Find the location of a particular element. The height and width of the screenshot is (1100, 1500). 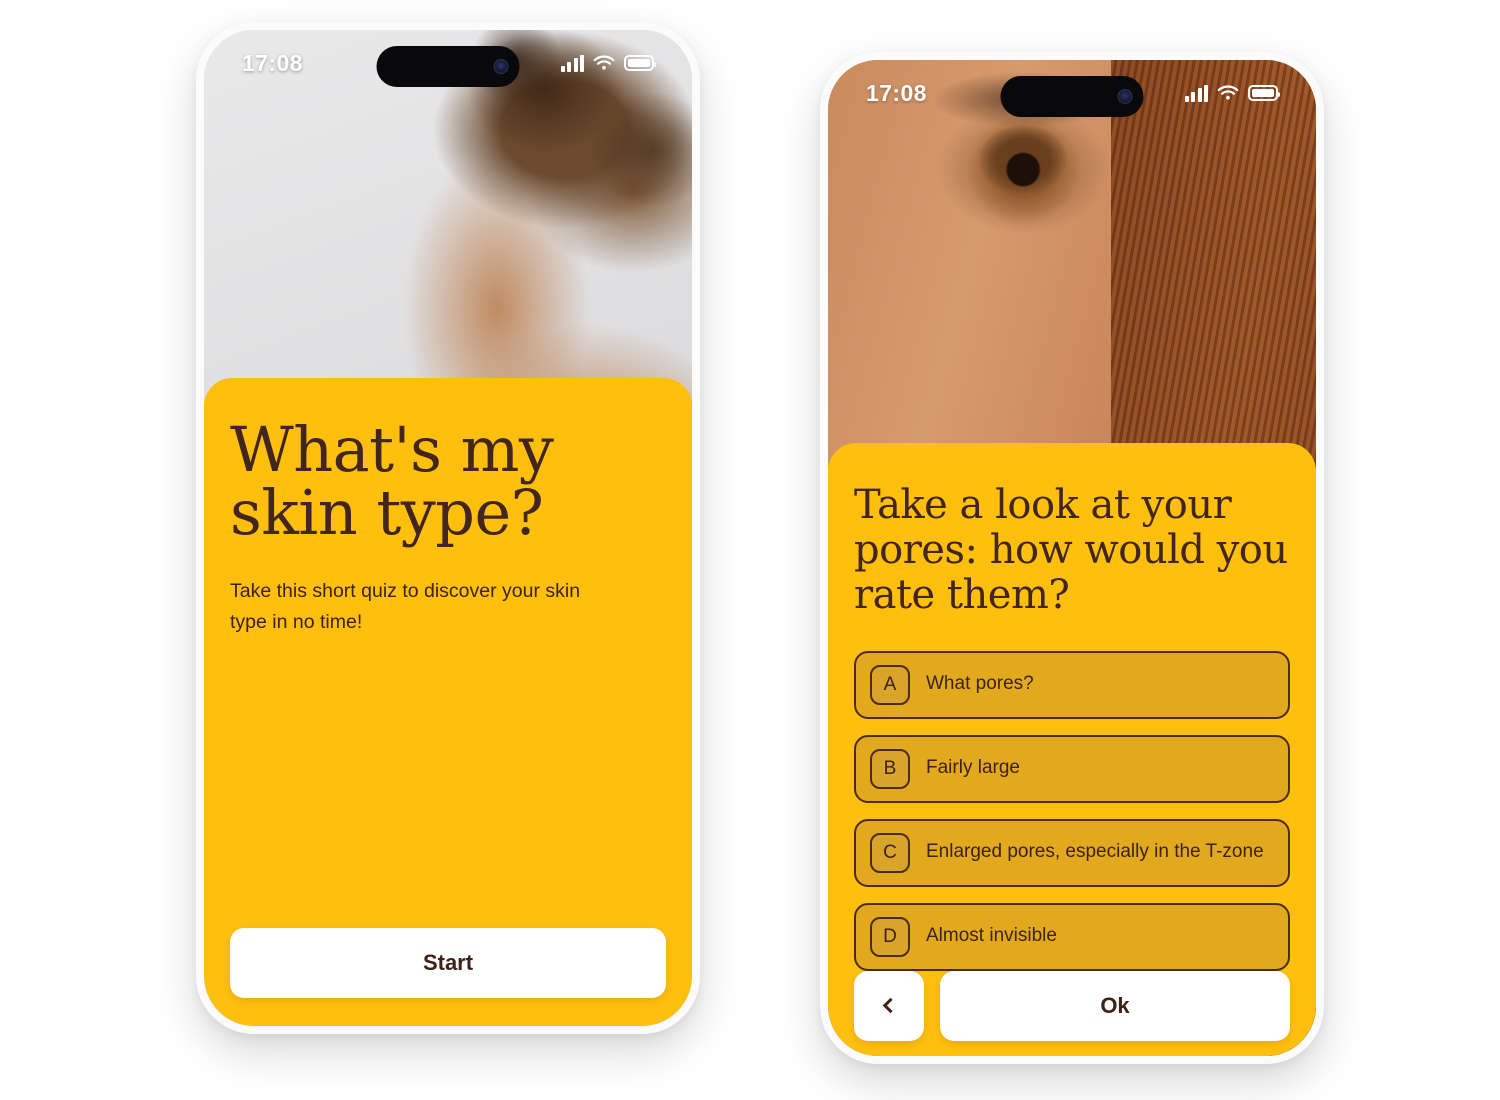

option-key-badge: D is located at coordinates (890, 936).